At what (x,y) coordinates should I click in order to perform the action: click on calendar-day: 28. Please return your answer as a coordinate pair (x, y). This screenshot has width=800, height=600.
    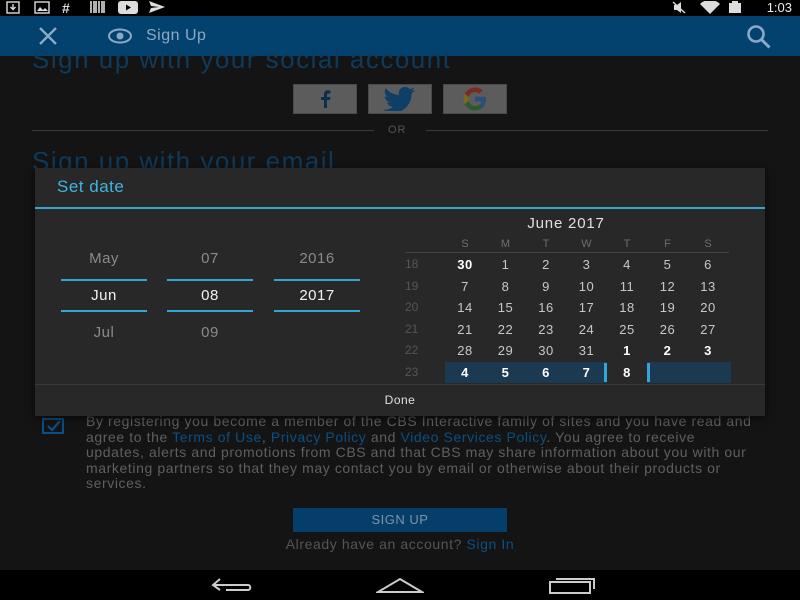
    Looking at the image, I should click on (465, 350).